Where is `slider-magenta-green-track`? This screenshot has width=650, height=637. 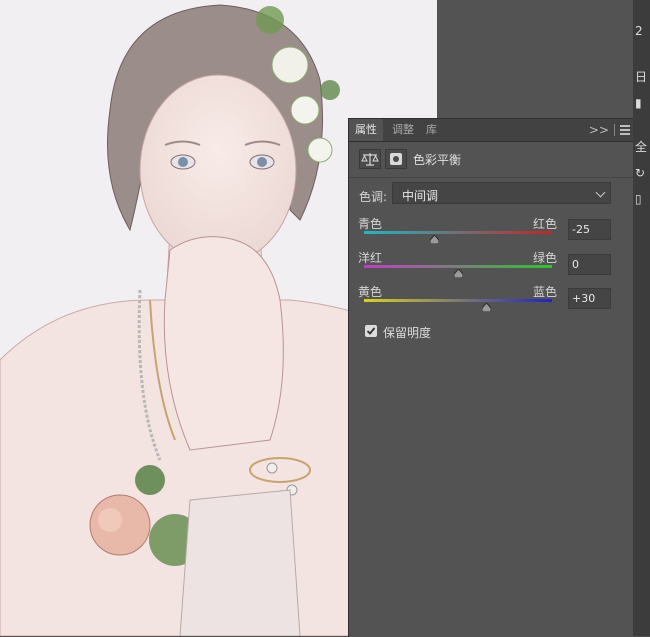 slider-magenta-green-track is located at coordinates (458, 266).